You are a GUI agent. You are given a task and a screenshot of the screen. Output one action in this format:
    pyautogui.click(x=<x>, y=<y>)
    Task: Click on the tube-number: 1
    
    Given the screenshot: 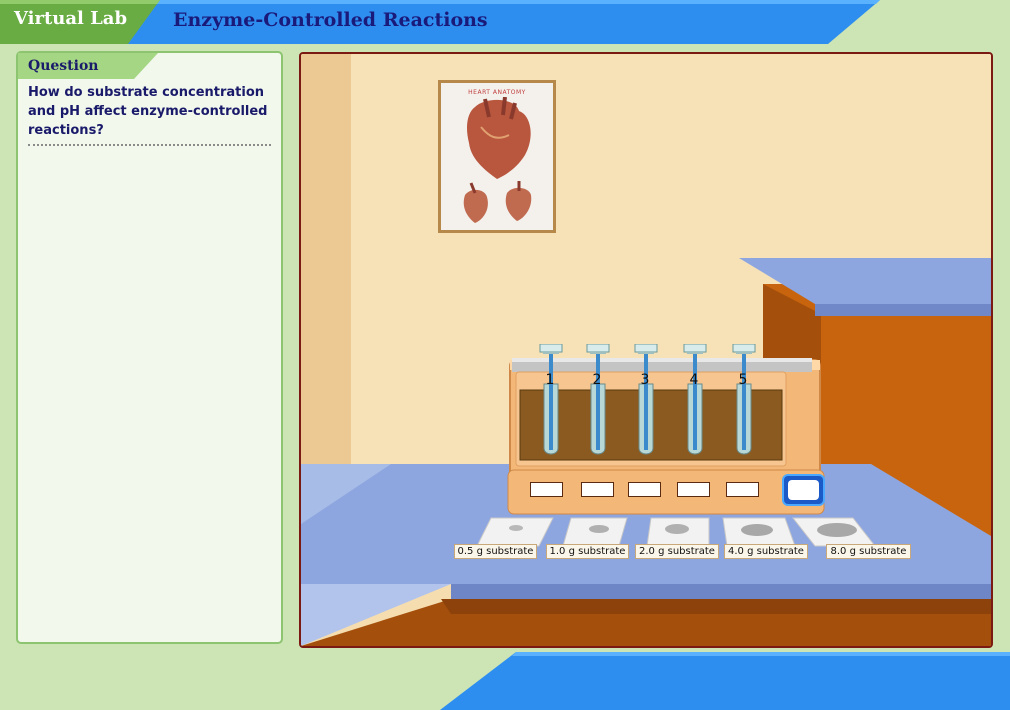 What is the action you would take?
    pyautogui.click(x=550, y=380)
    